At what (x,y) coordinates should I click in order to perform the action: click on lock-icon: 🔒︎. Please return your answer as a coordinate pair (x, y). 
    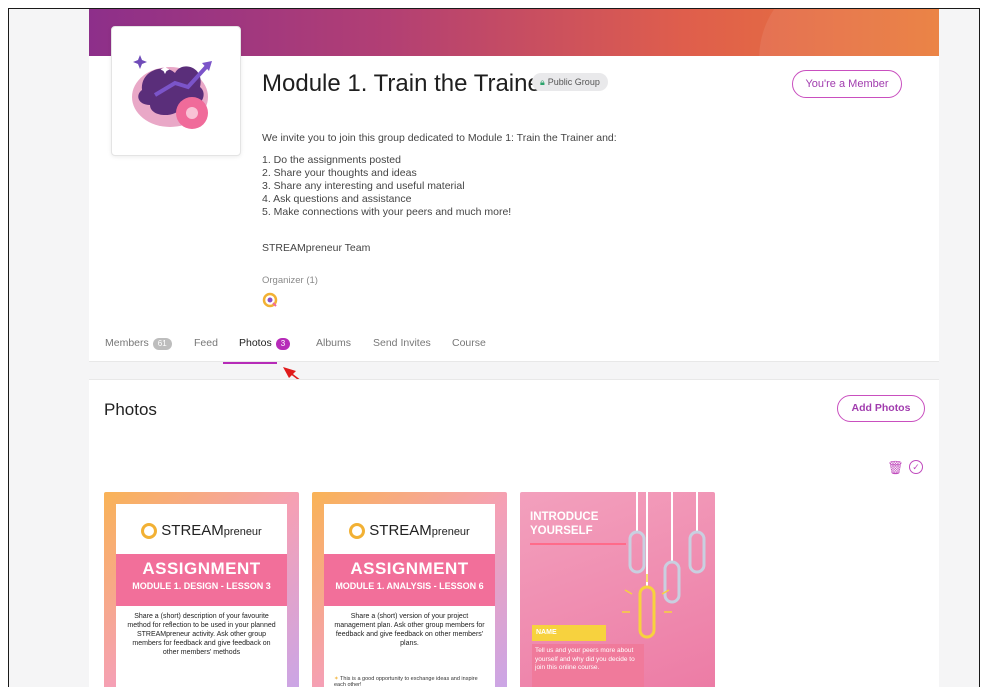
    Looking at the image, I should click on (542, 82).